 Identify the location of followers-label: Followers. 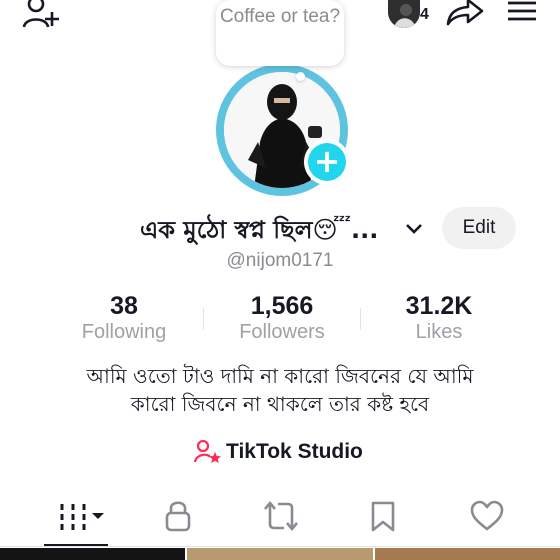
(282, 332).